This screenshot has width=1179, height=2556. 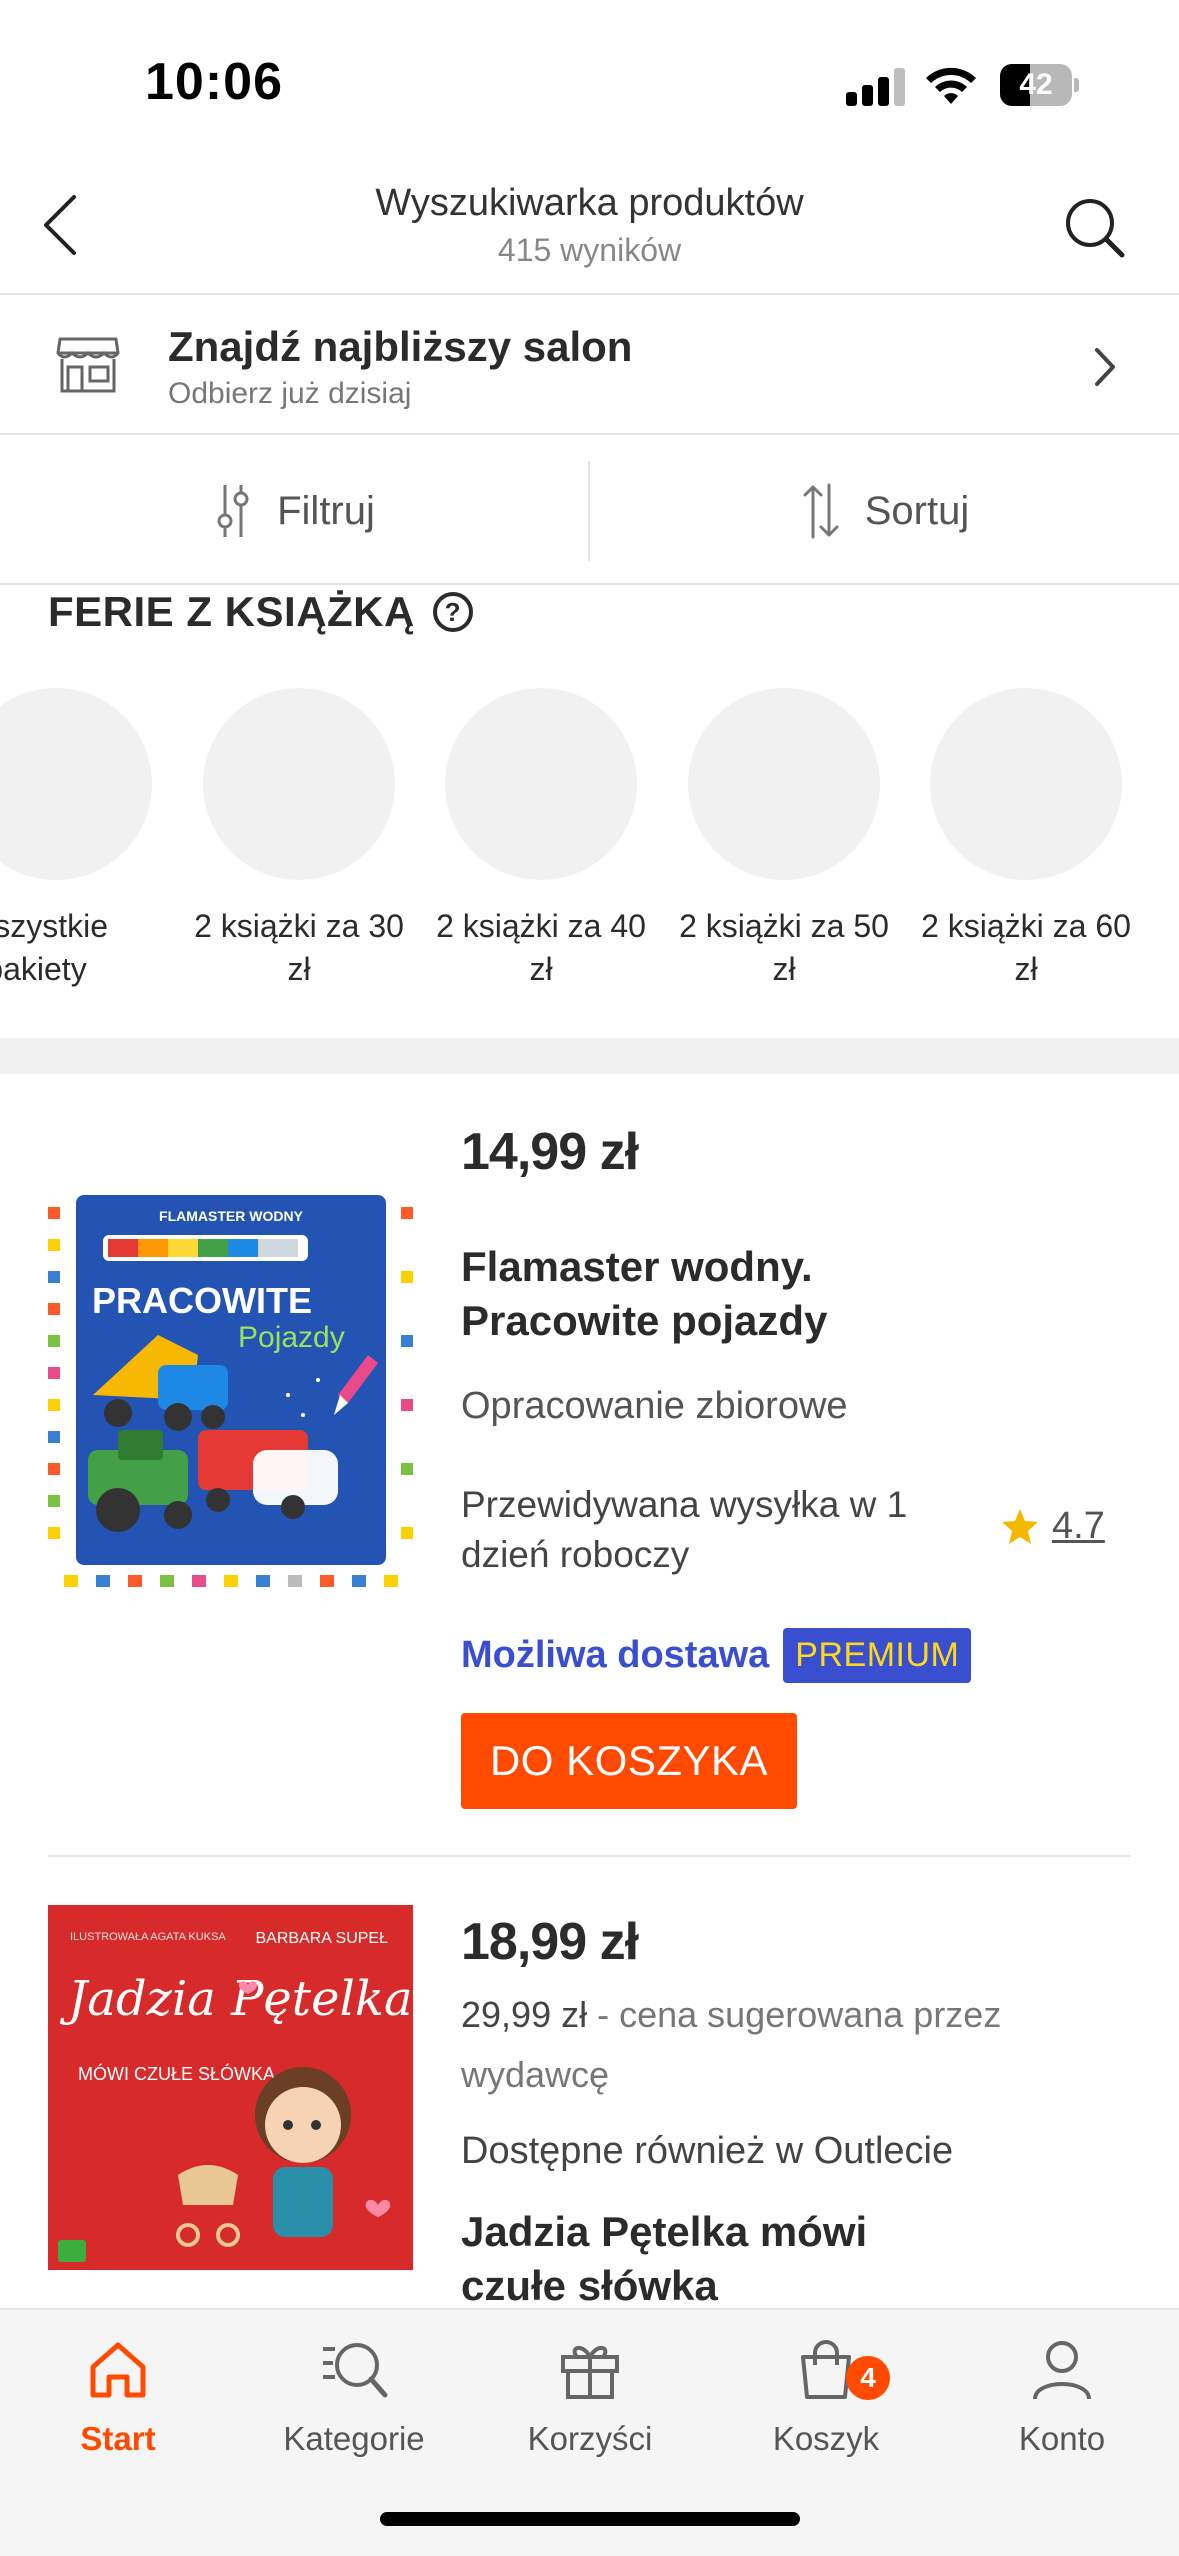 I want to click on product-cover-image: FLAMASTER WODNY PRACOWITE Pojazdy, so click(x=230, y=1395).